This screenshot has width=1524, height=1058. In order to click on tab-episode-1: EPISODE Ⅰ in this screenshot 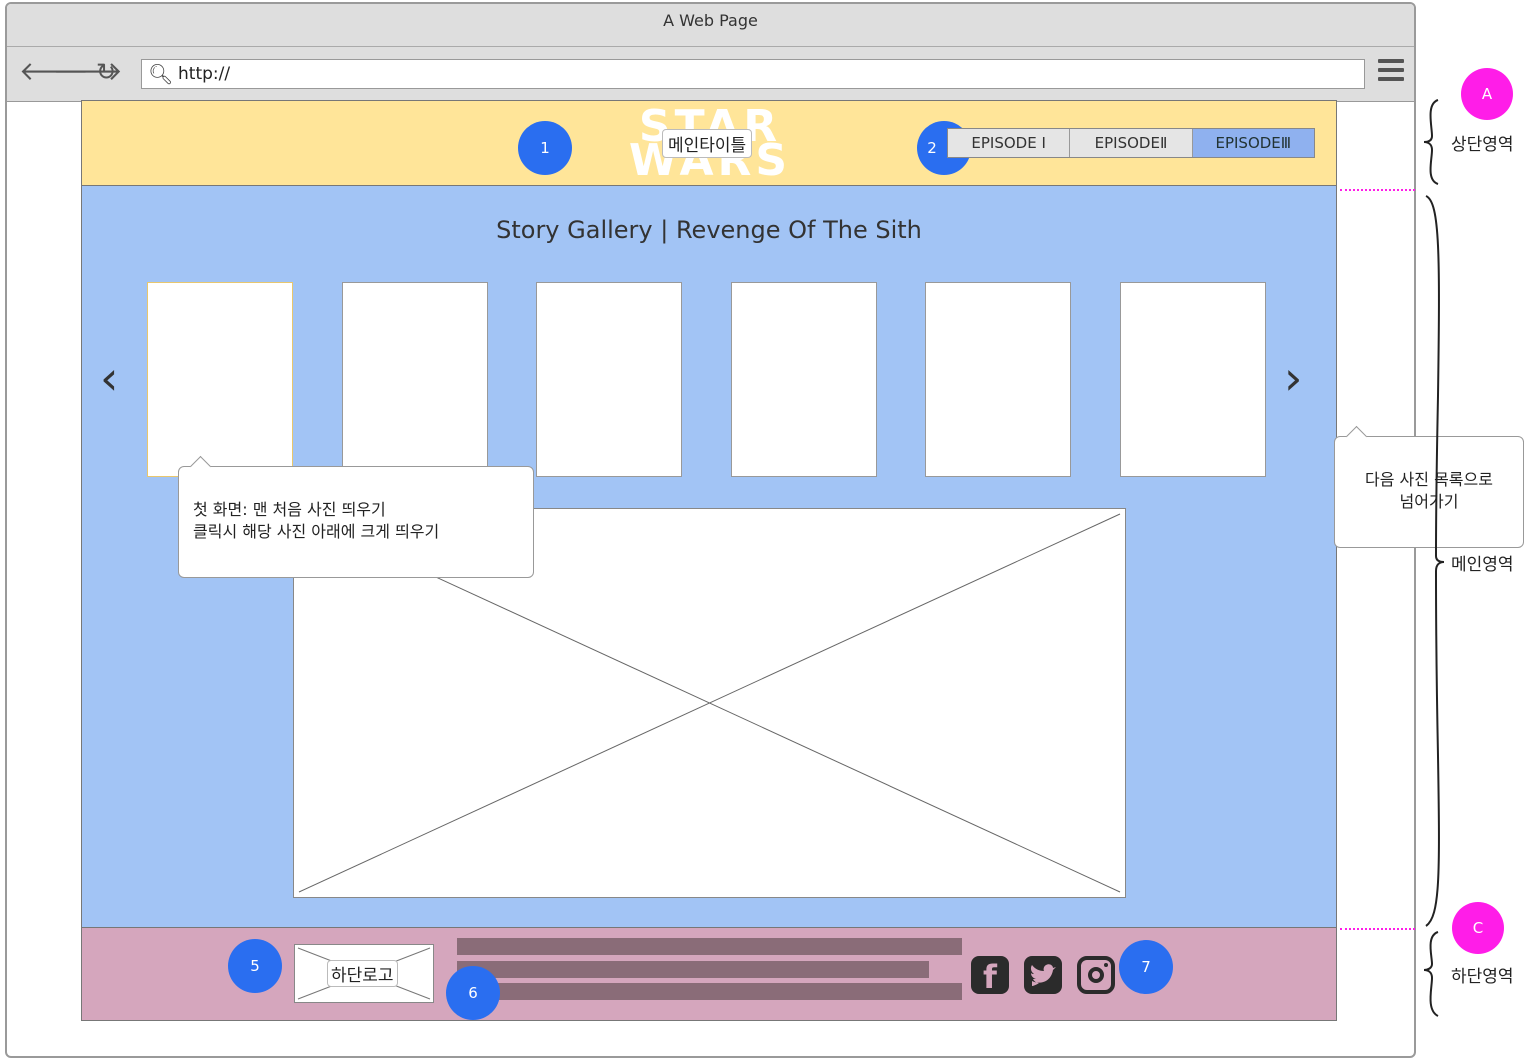, I will do `click(1009, 143)`.